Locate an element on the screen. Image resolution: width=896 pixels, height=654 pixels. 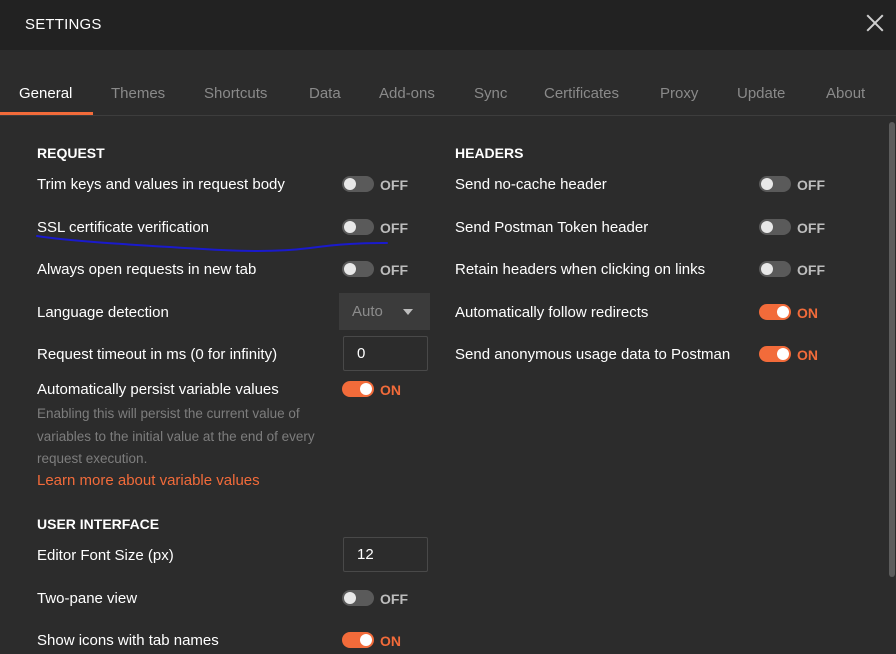
request-timeout-input: 0 is located at coordinates (385, 353).